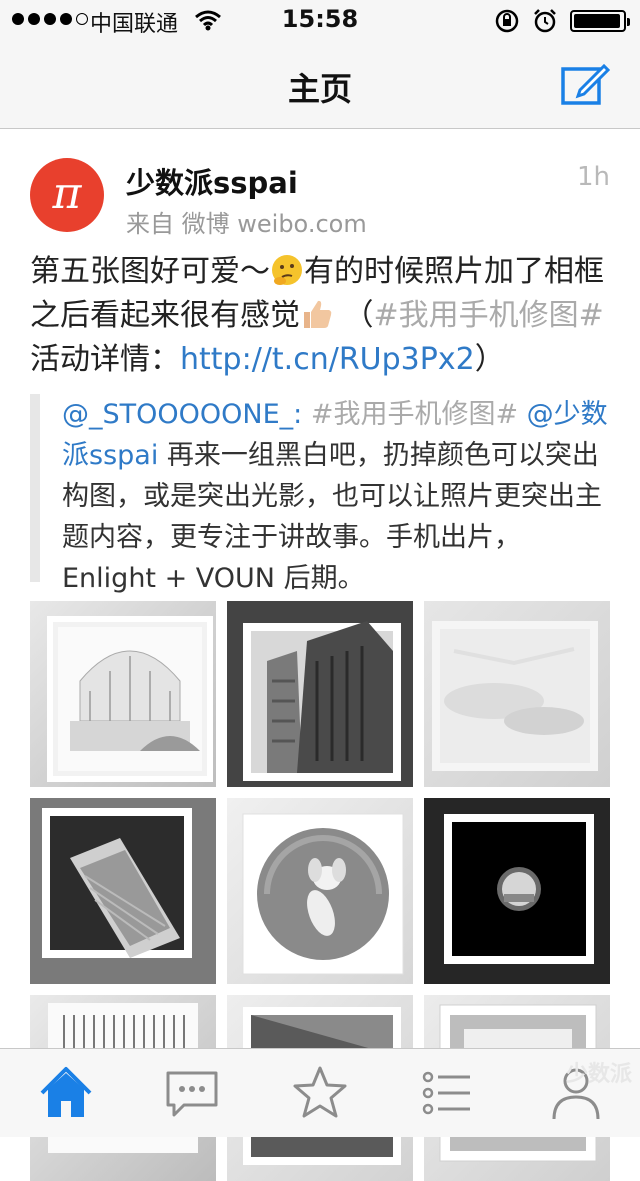  I want to click on favorites-icon, so click(320, 1093).